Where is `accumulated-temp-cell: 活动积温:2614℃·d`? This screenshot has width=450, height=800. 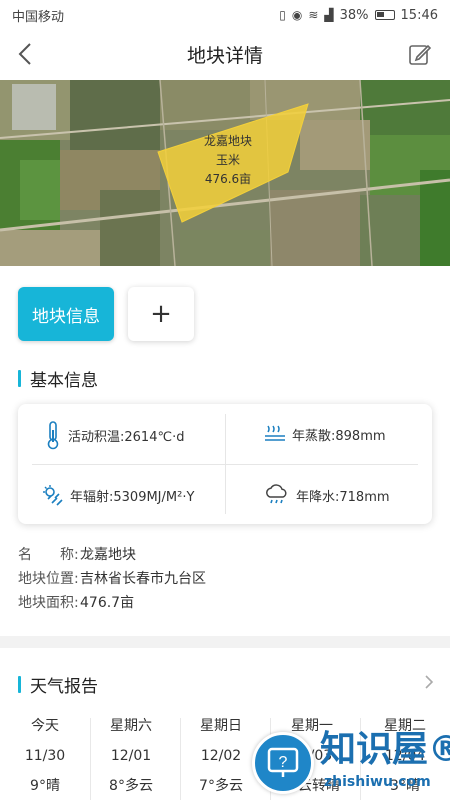 accumulated-temp-cell: 活动积温:2614℃·d is located at coordinates (114, 435).